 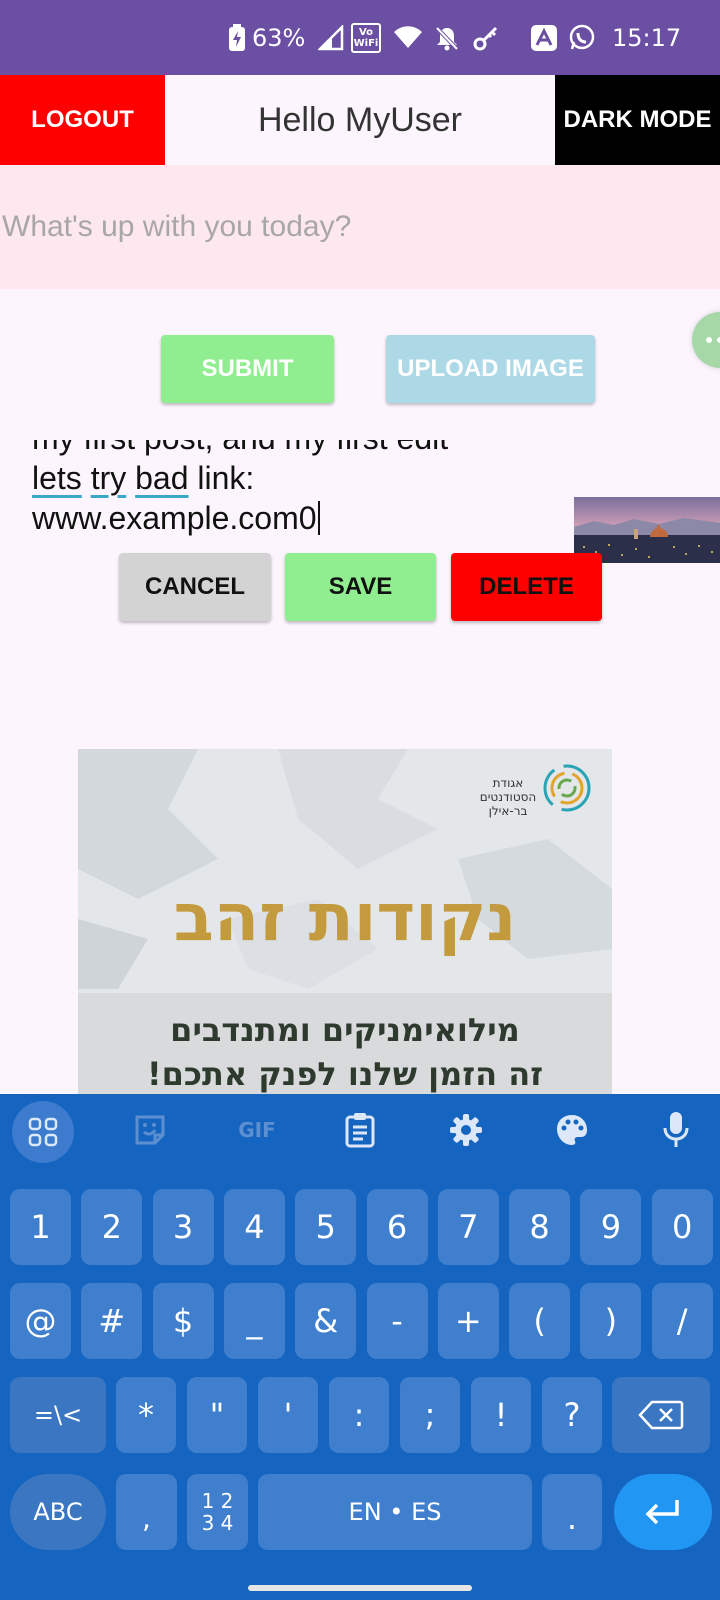 I want to click on save-button: SAVE, so click(x=360, y=587).